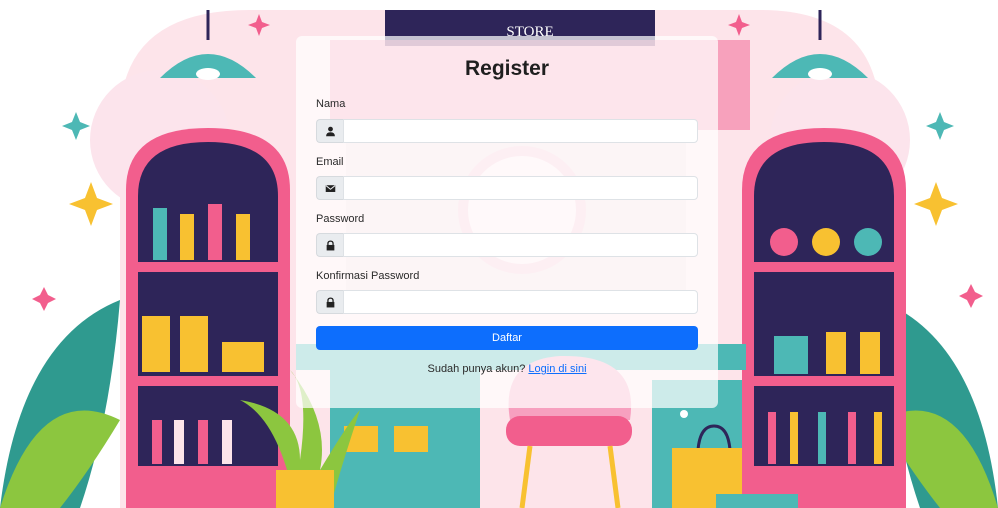 Image resolution: width=998 pixels, height=508 pixels. I want to click on email-label: Email, so click(330, 162).